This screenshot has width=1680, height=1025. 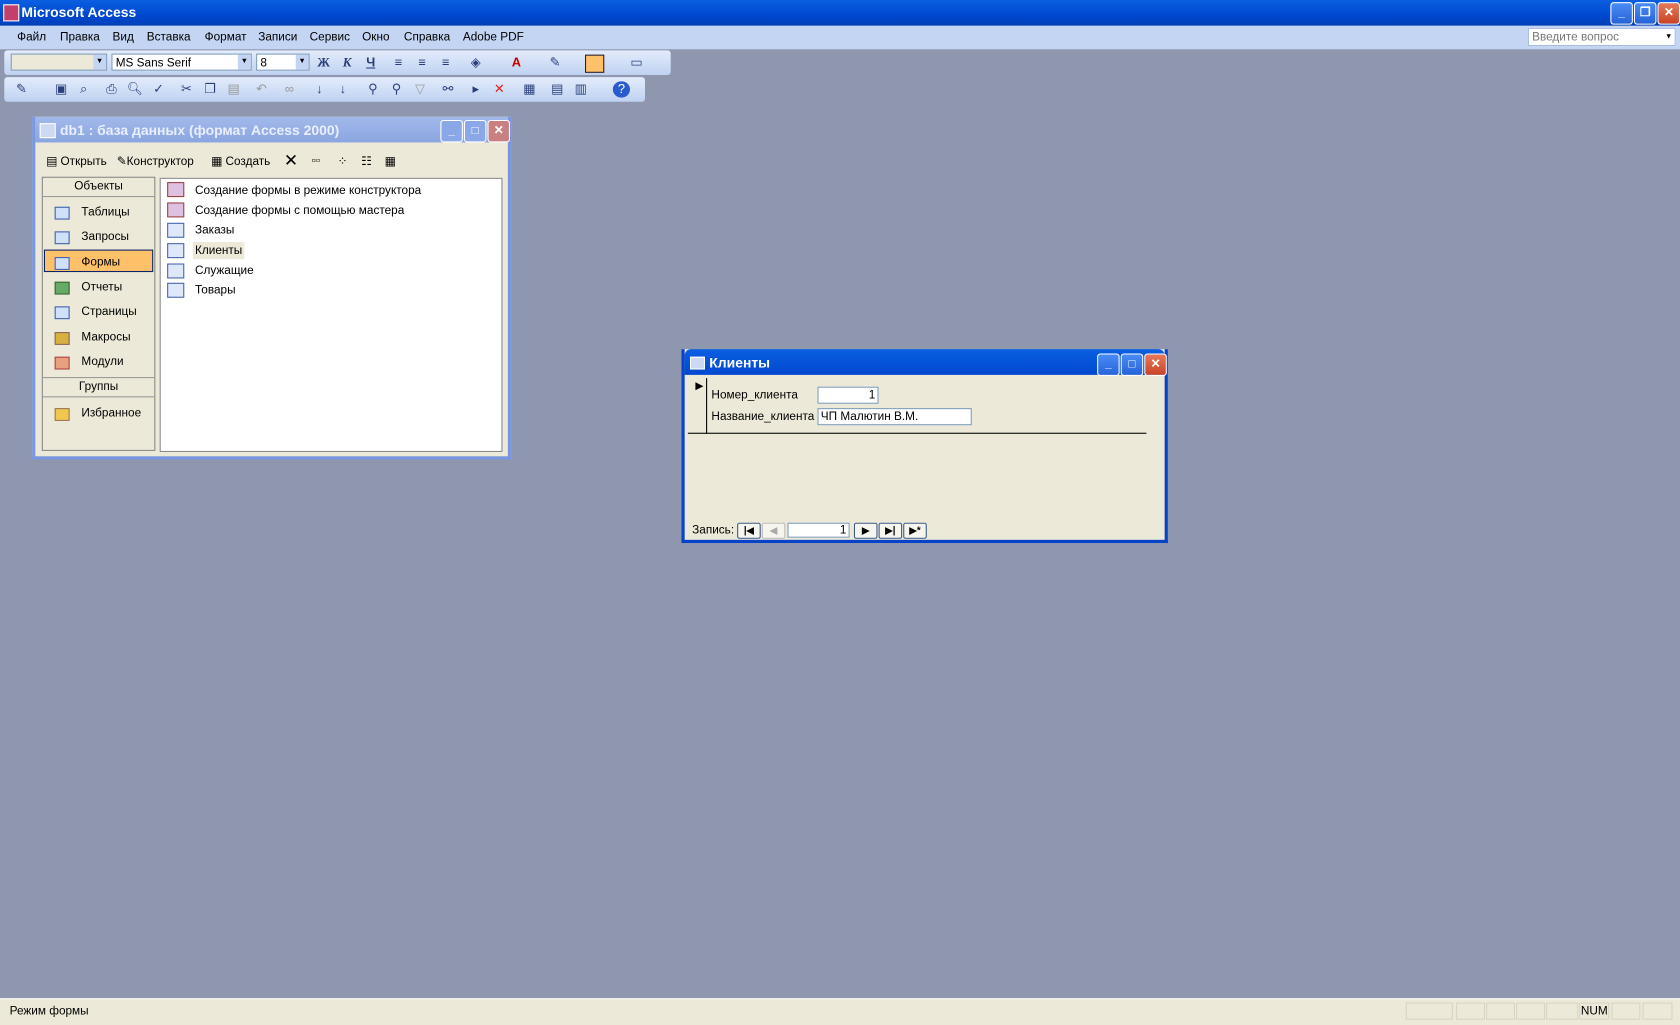 I want to click on align-center-icon: ≡, so click(x=422, y=63).